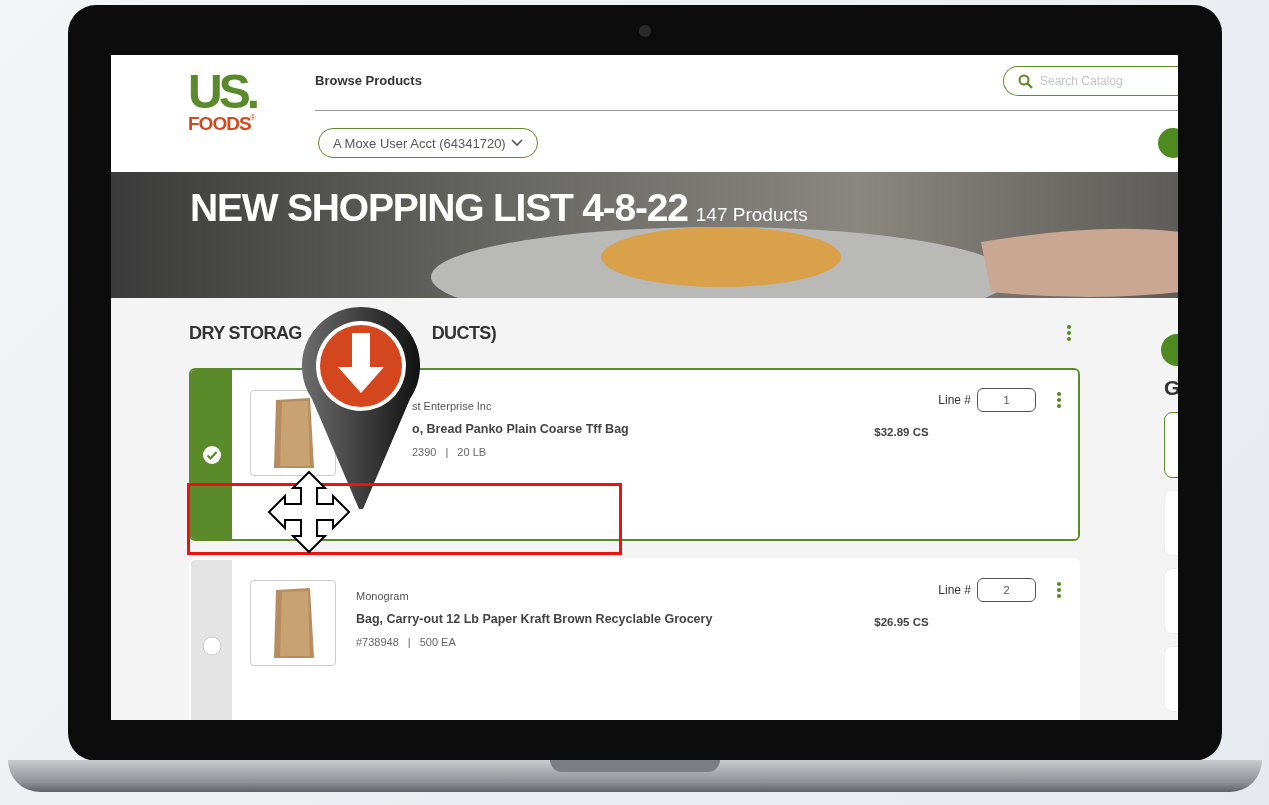  What do you see at coordinates (1006, 590) in the screenshot?
I see `line-number-field: 2` at bounding box center [1006, 590].